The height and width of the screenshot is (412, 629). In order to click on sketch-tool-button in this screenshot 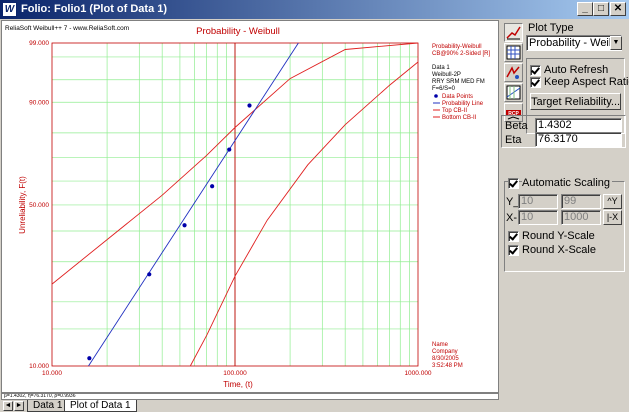, I will do `click(513, 72)`.